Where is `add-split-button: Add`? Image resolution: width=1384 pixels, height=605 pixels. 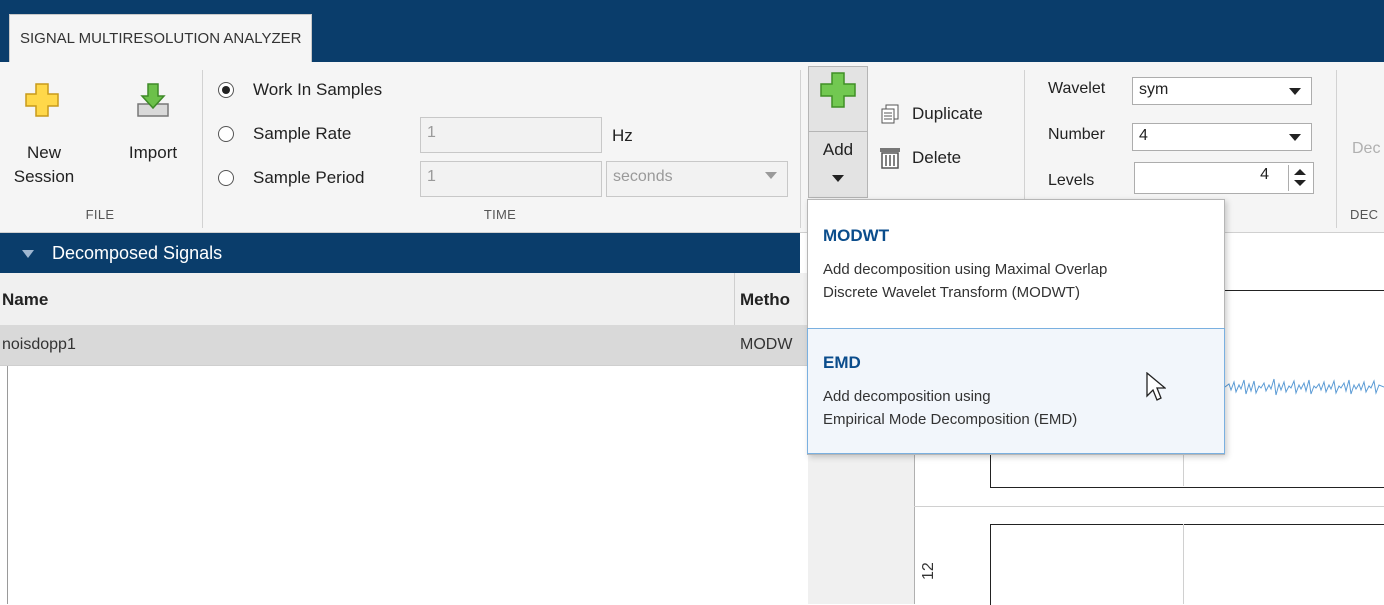
add-split-button: Add is located at coordinates (838, 132).